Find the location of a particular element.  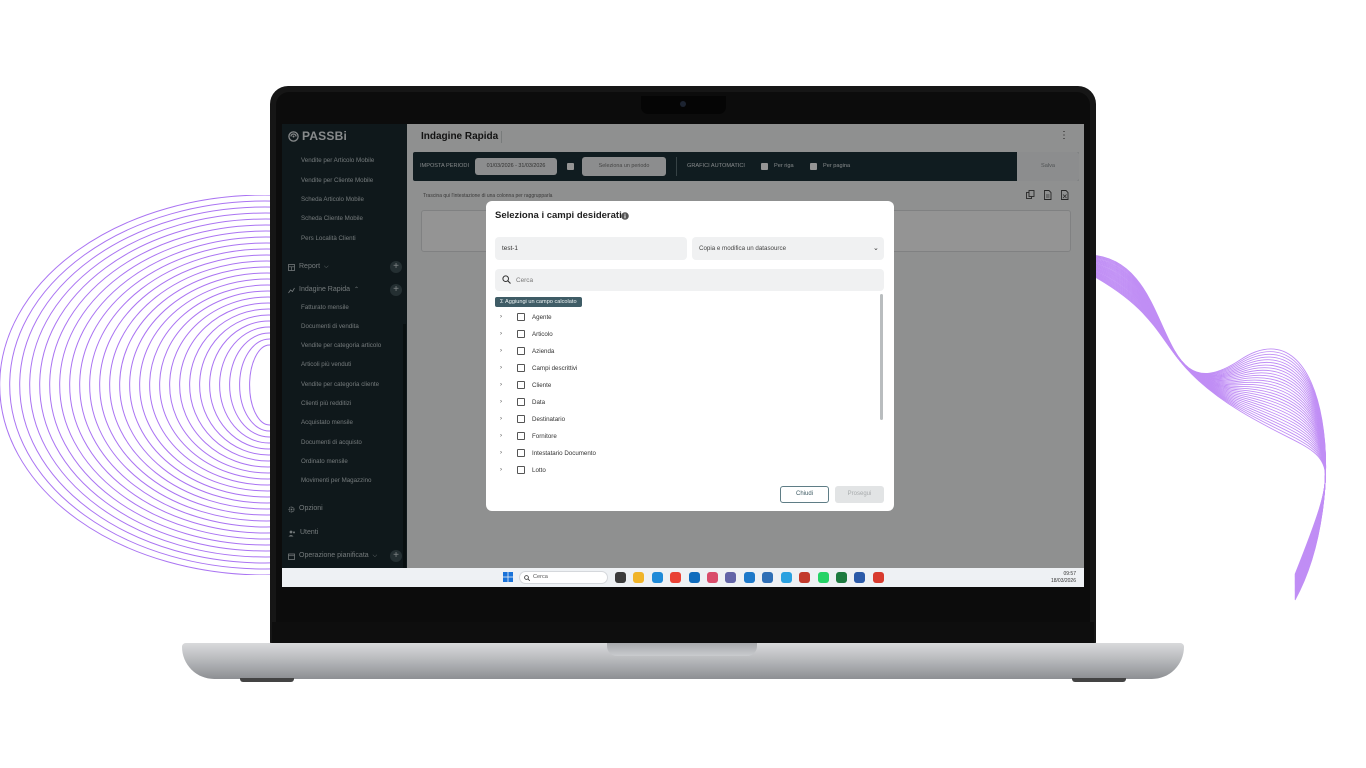

info-icon is located at coordinates (625, 216).